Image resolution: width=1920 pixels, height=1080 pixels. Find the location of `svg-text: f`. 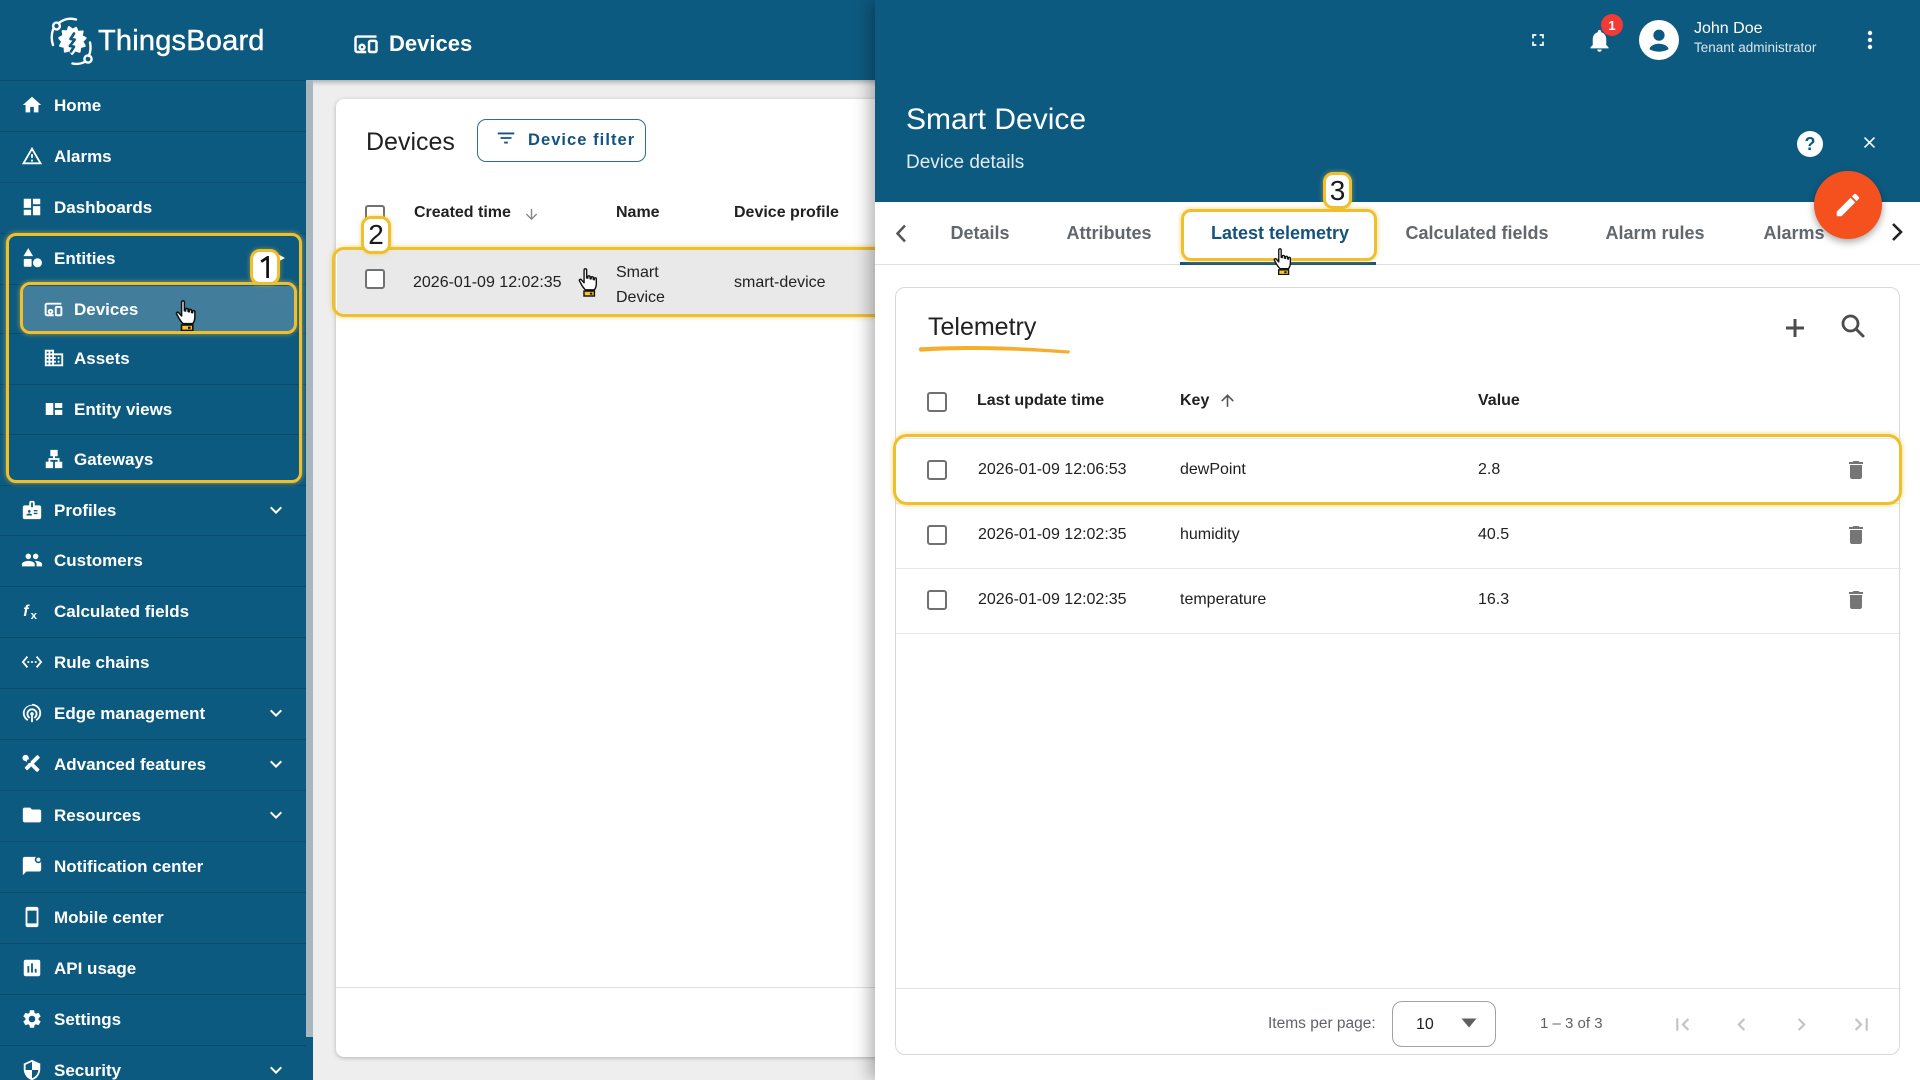

svg-text: f is located at coordinates (26, 611).